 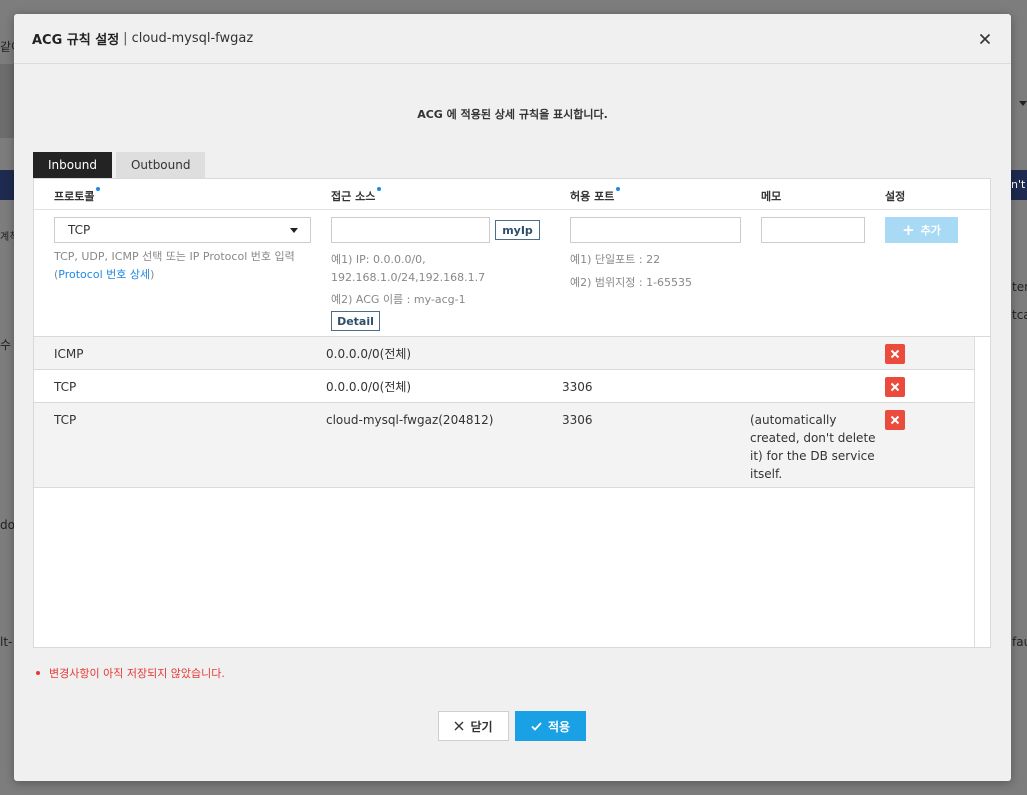 What do you see at coordinates (355, 321) in the screenshot?
I see `detail-button: Detail` at bounding box center [355, 321].